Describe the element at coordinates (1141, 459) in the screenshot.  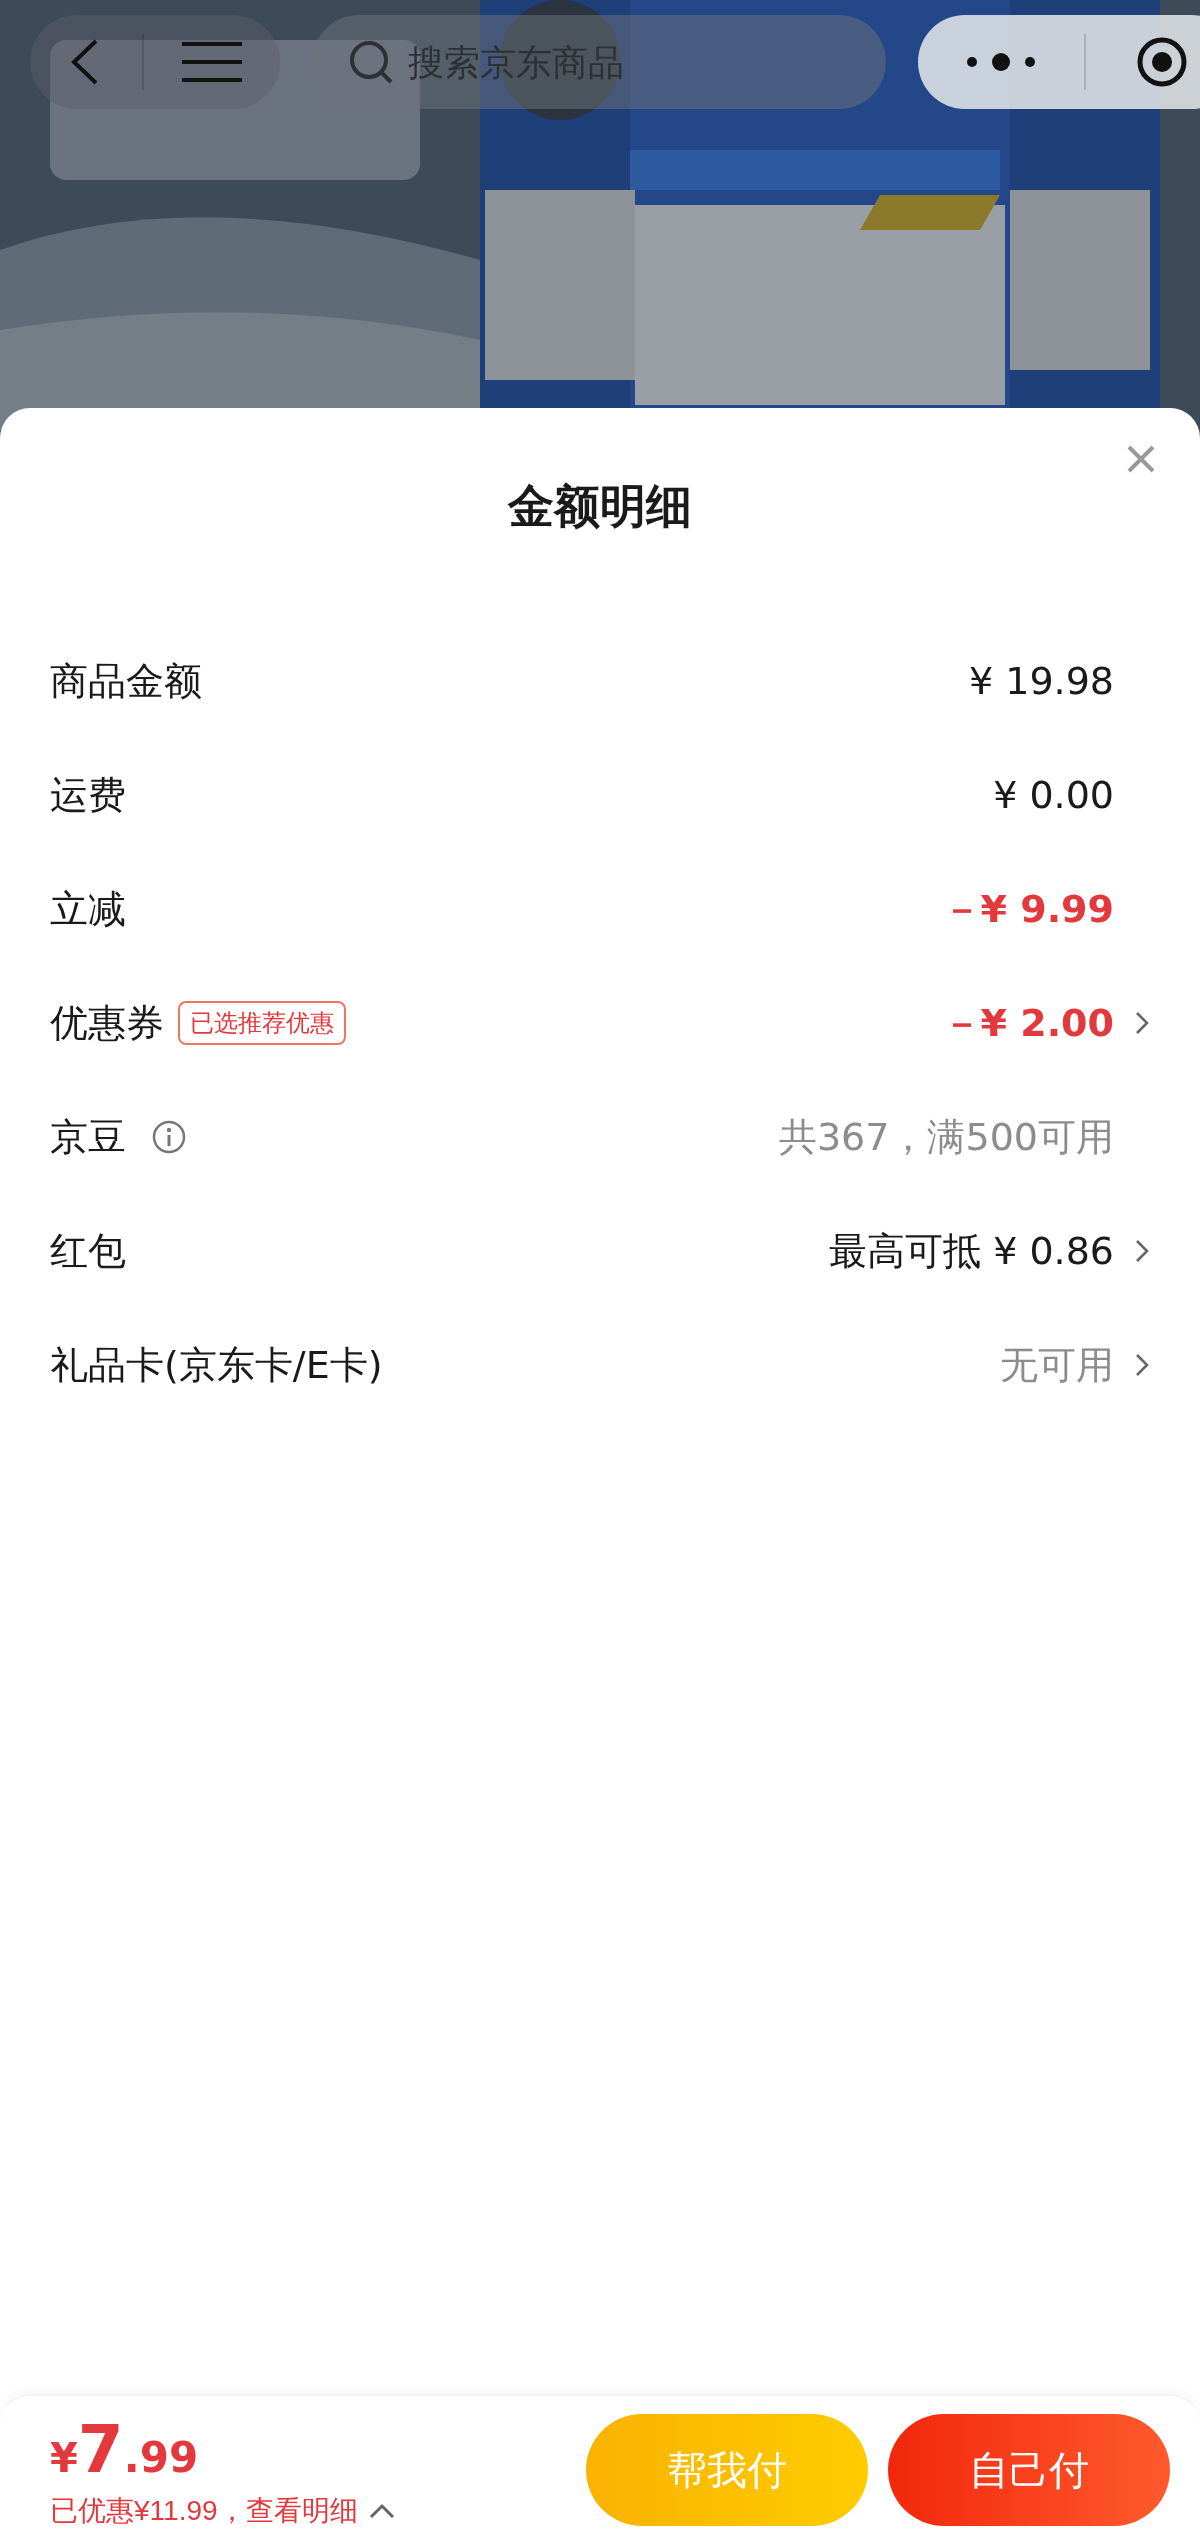
I see `close-icon` at that location.